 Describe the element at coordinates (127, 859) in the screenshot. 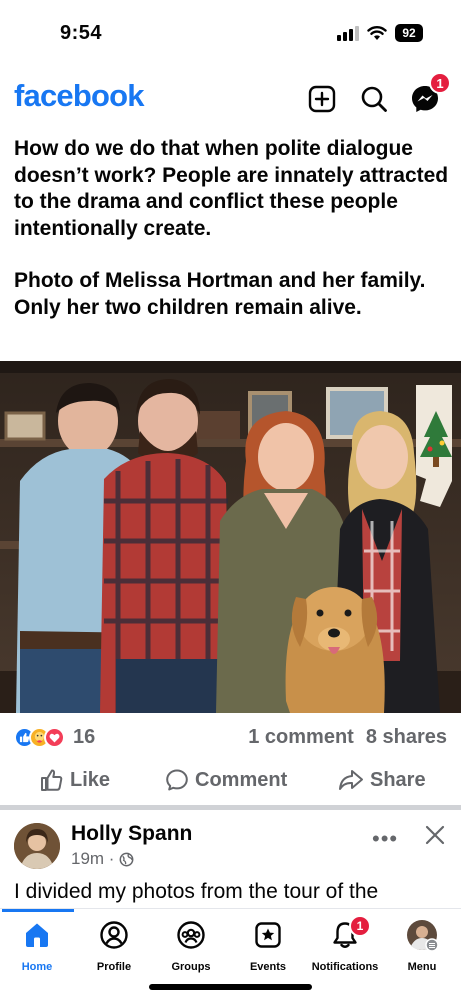

I see `globe-icon` at that location.